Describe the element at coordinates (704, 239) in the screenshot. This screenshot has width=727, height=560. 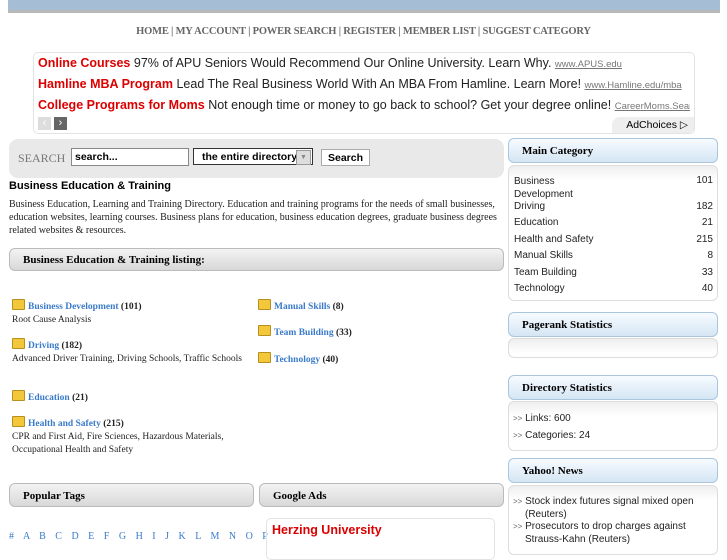
I see `category-count: 215` at that location.